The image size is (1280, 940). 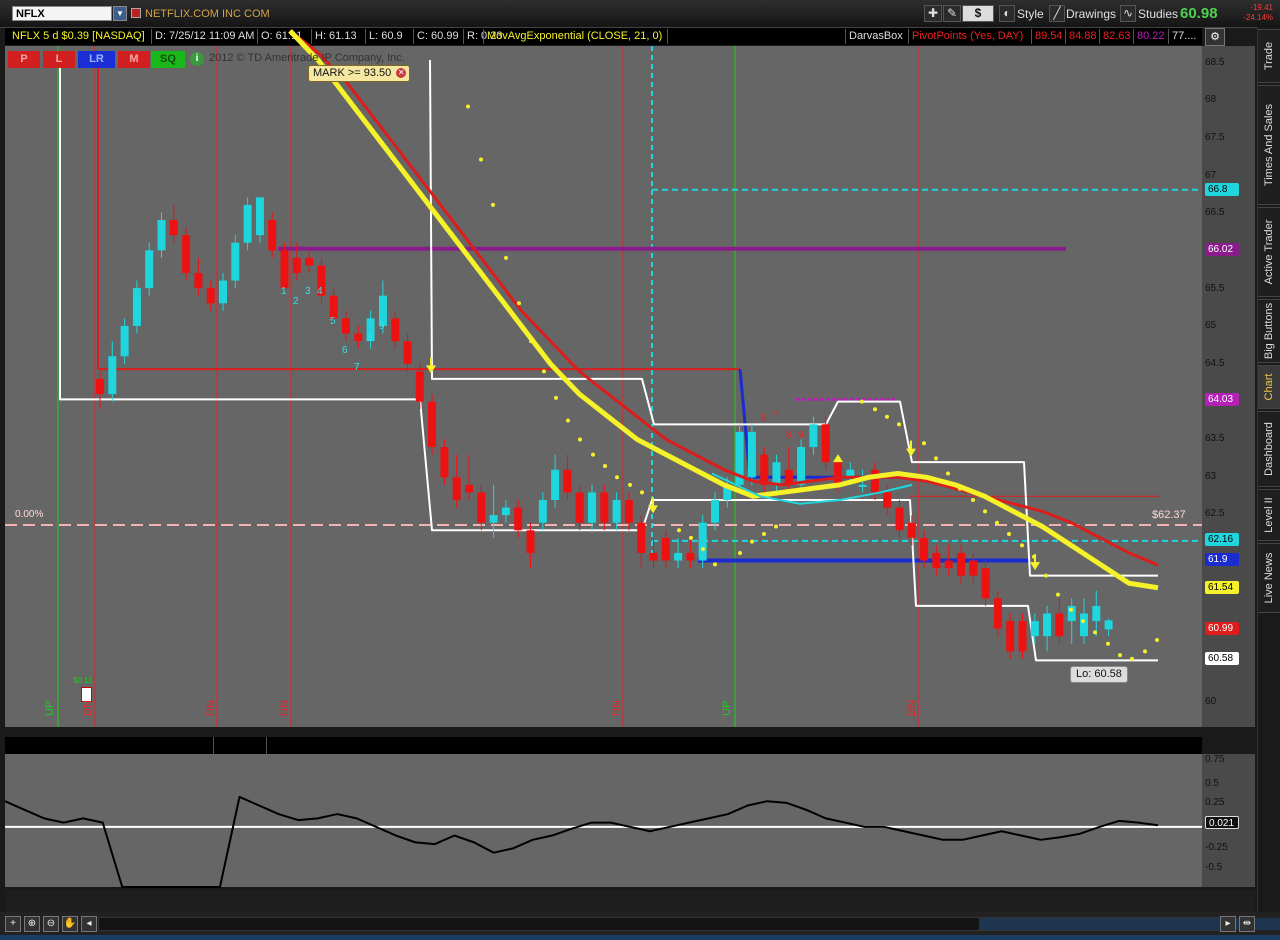 I want to click on price-alert-label: MARK >= 93.50, so click(x=352, y=73).